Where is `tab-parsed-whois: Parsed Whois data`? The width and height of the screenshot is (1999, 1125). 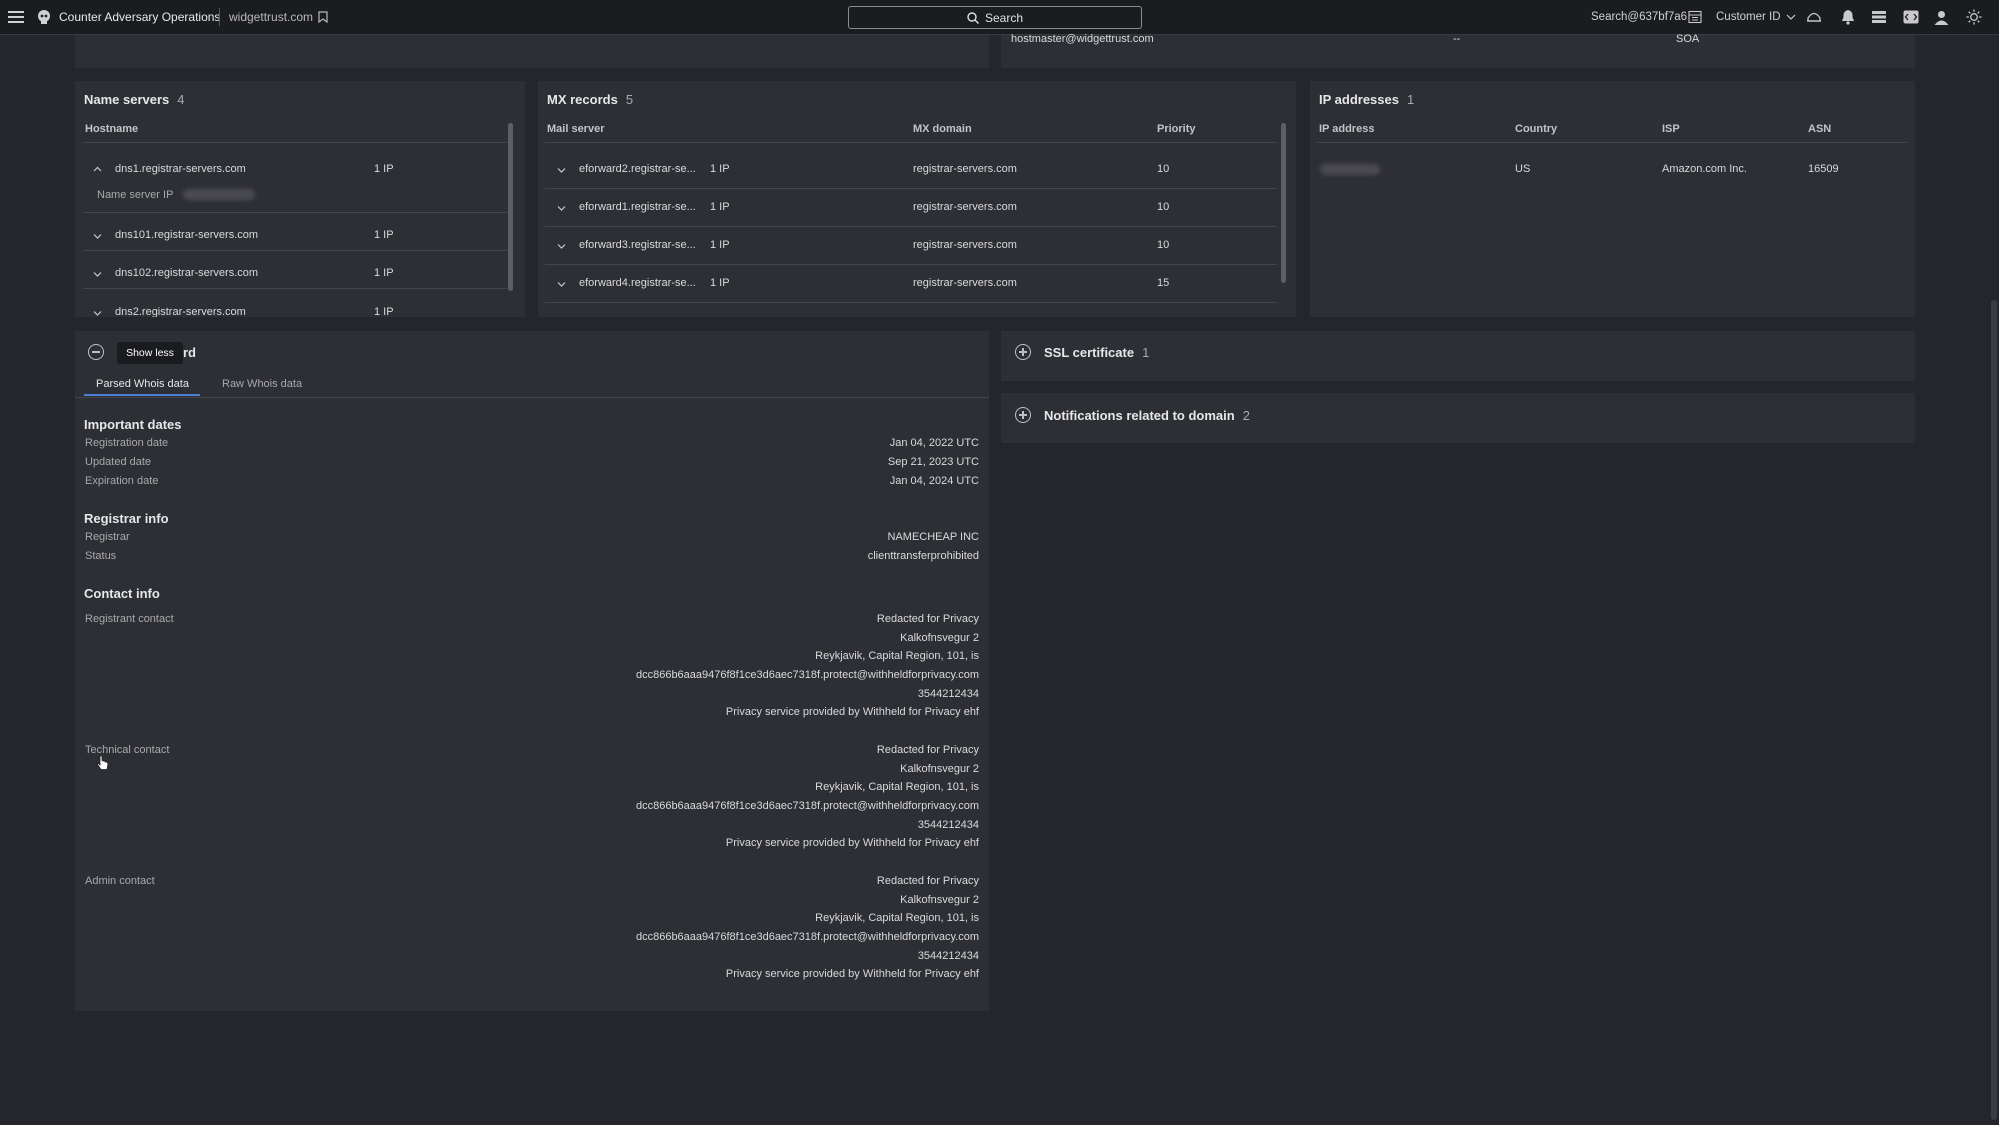
tab-parsed-whois: Parsed Whois data is located at coordinates (142, 384).